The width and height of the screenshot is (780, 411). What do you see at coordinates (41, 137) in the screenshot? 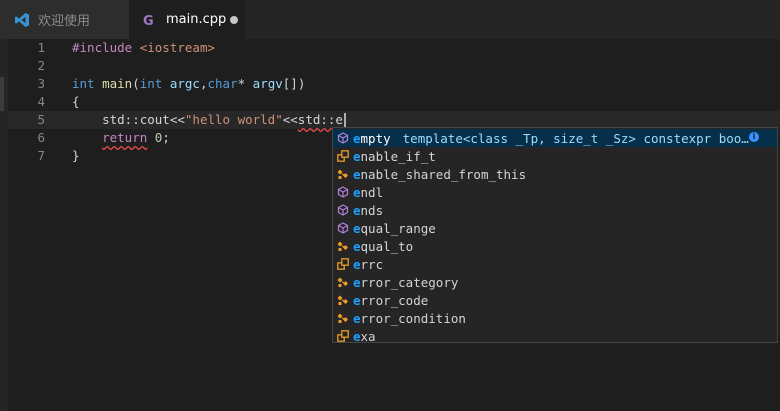
I see `line-number: 6` at bounding box center [41, 137].